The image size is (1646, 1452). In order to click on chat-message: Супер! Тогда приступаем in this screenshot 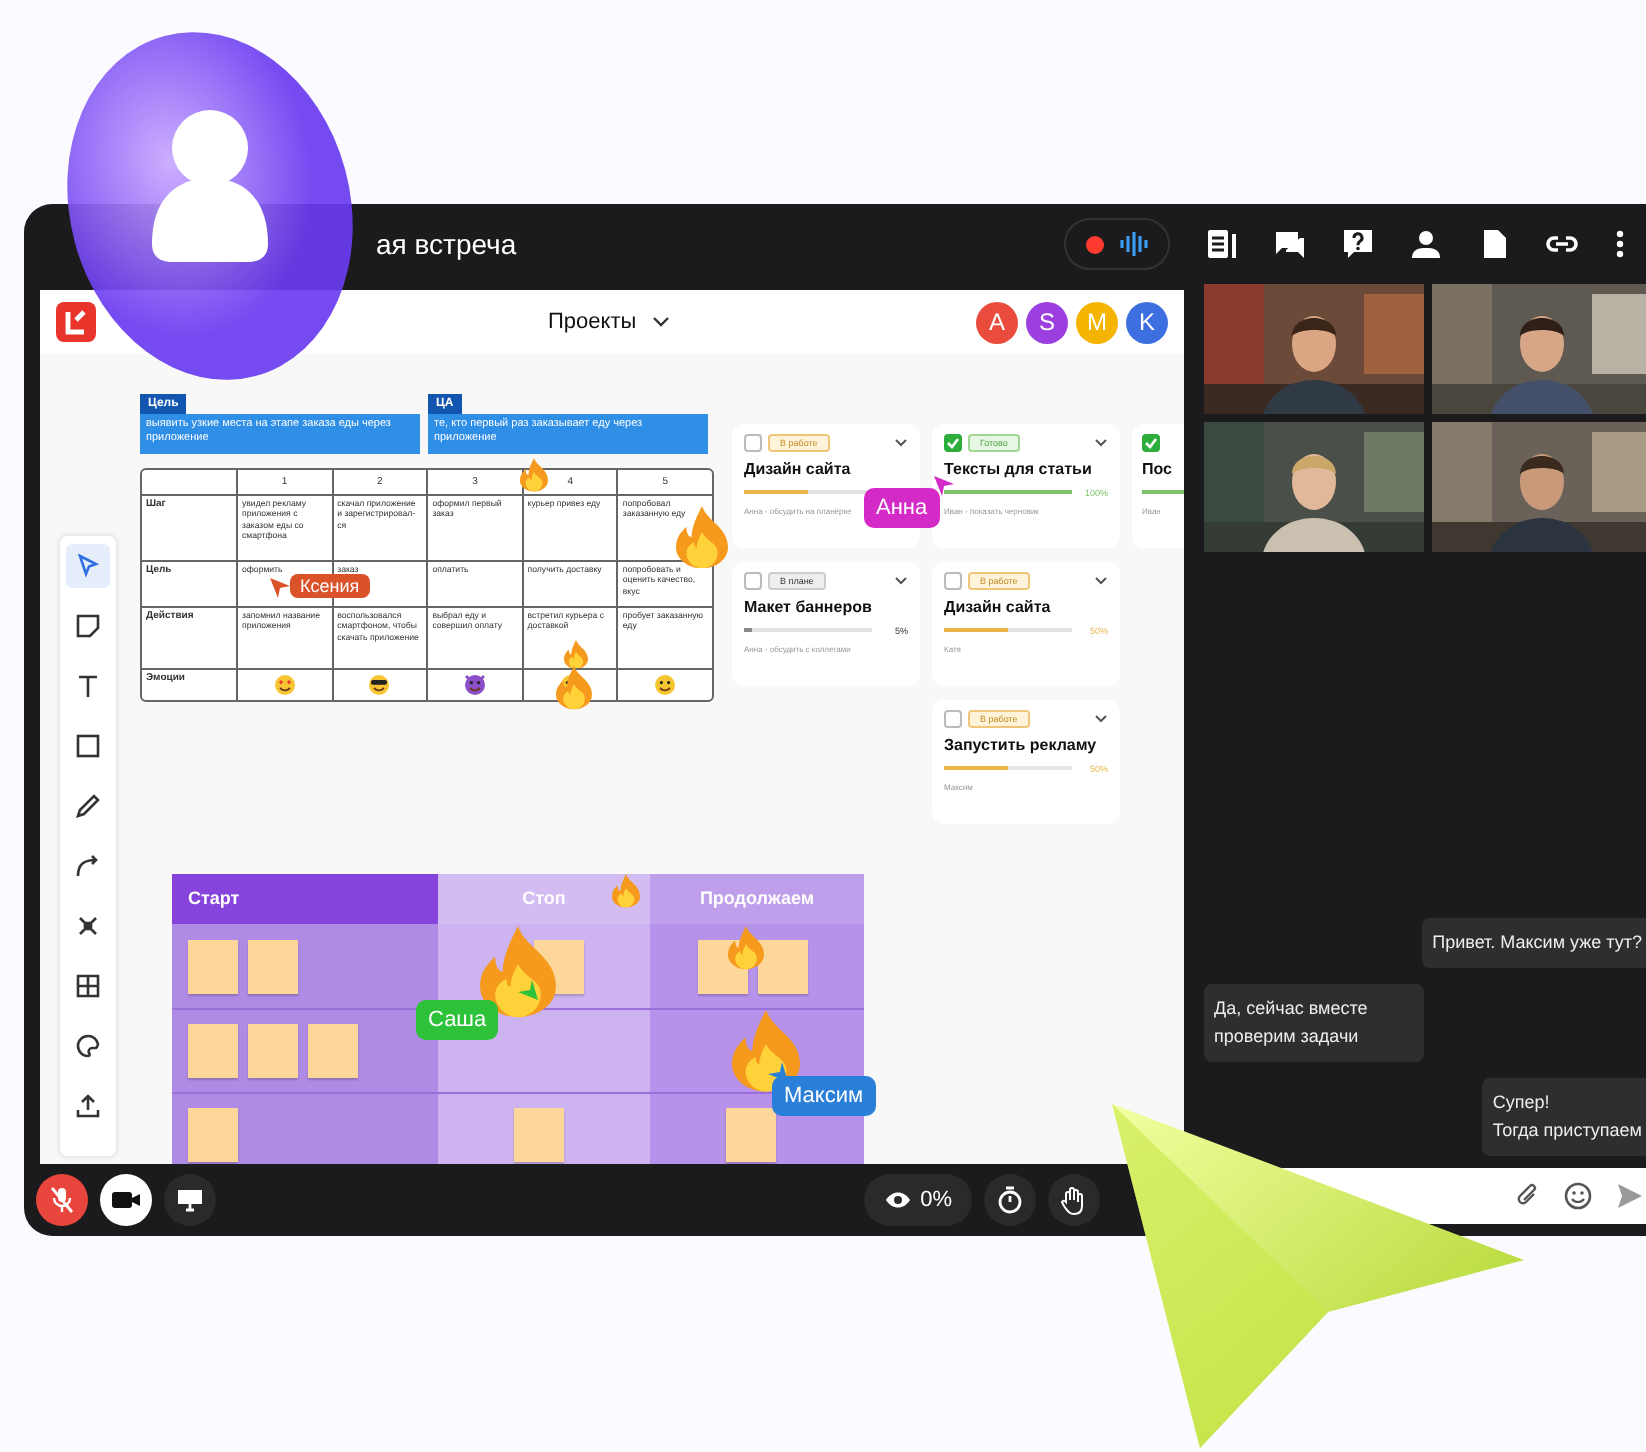, I will do `click(1564, 1117)`.